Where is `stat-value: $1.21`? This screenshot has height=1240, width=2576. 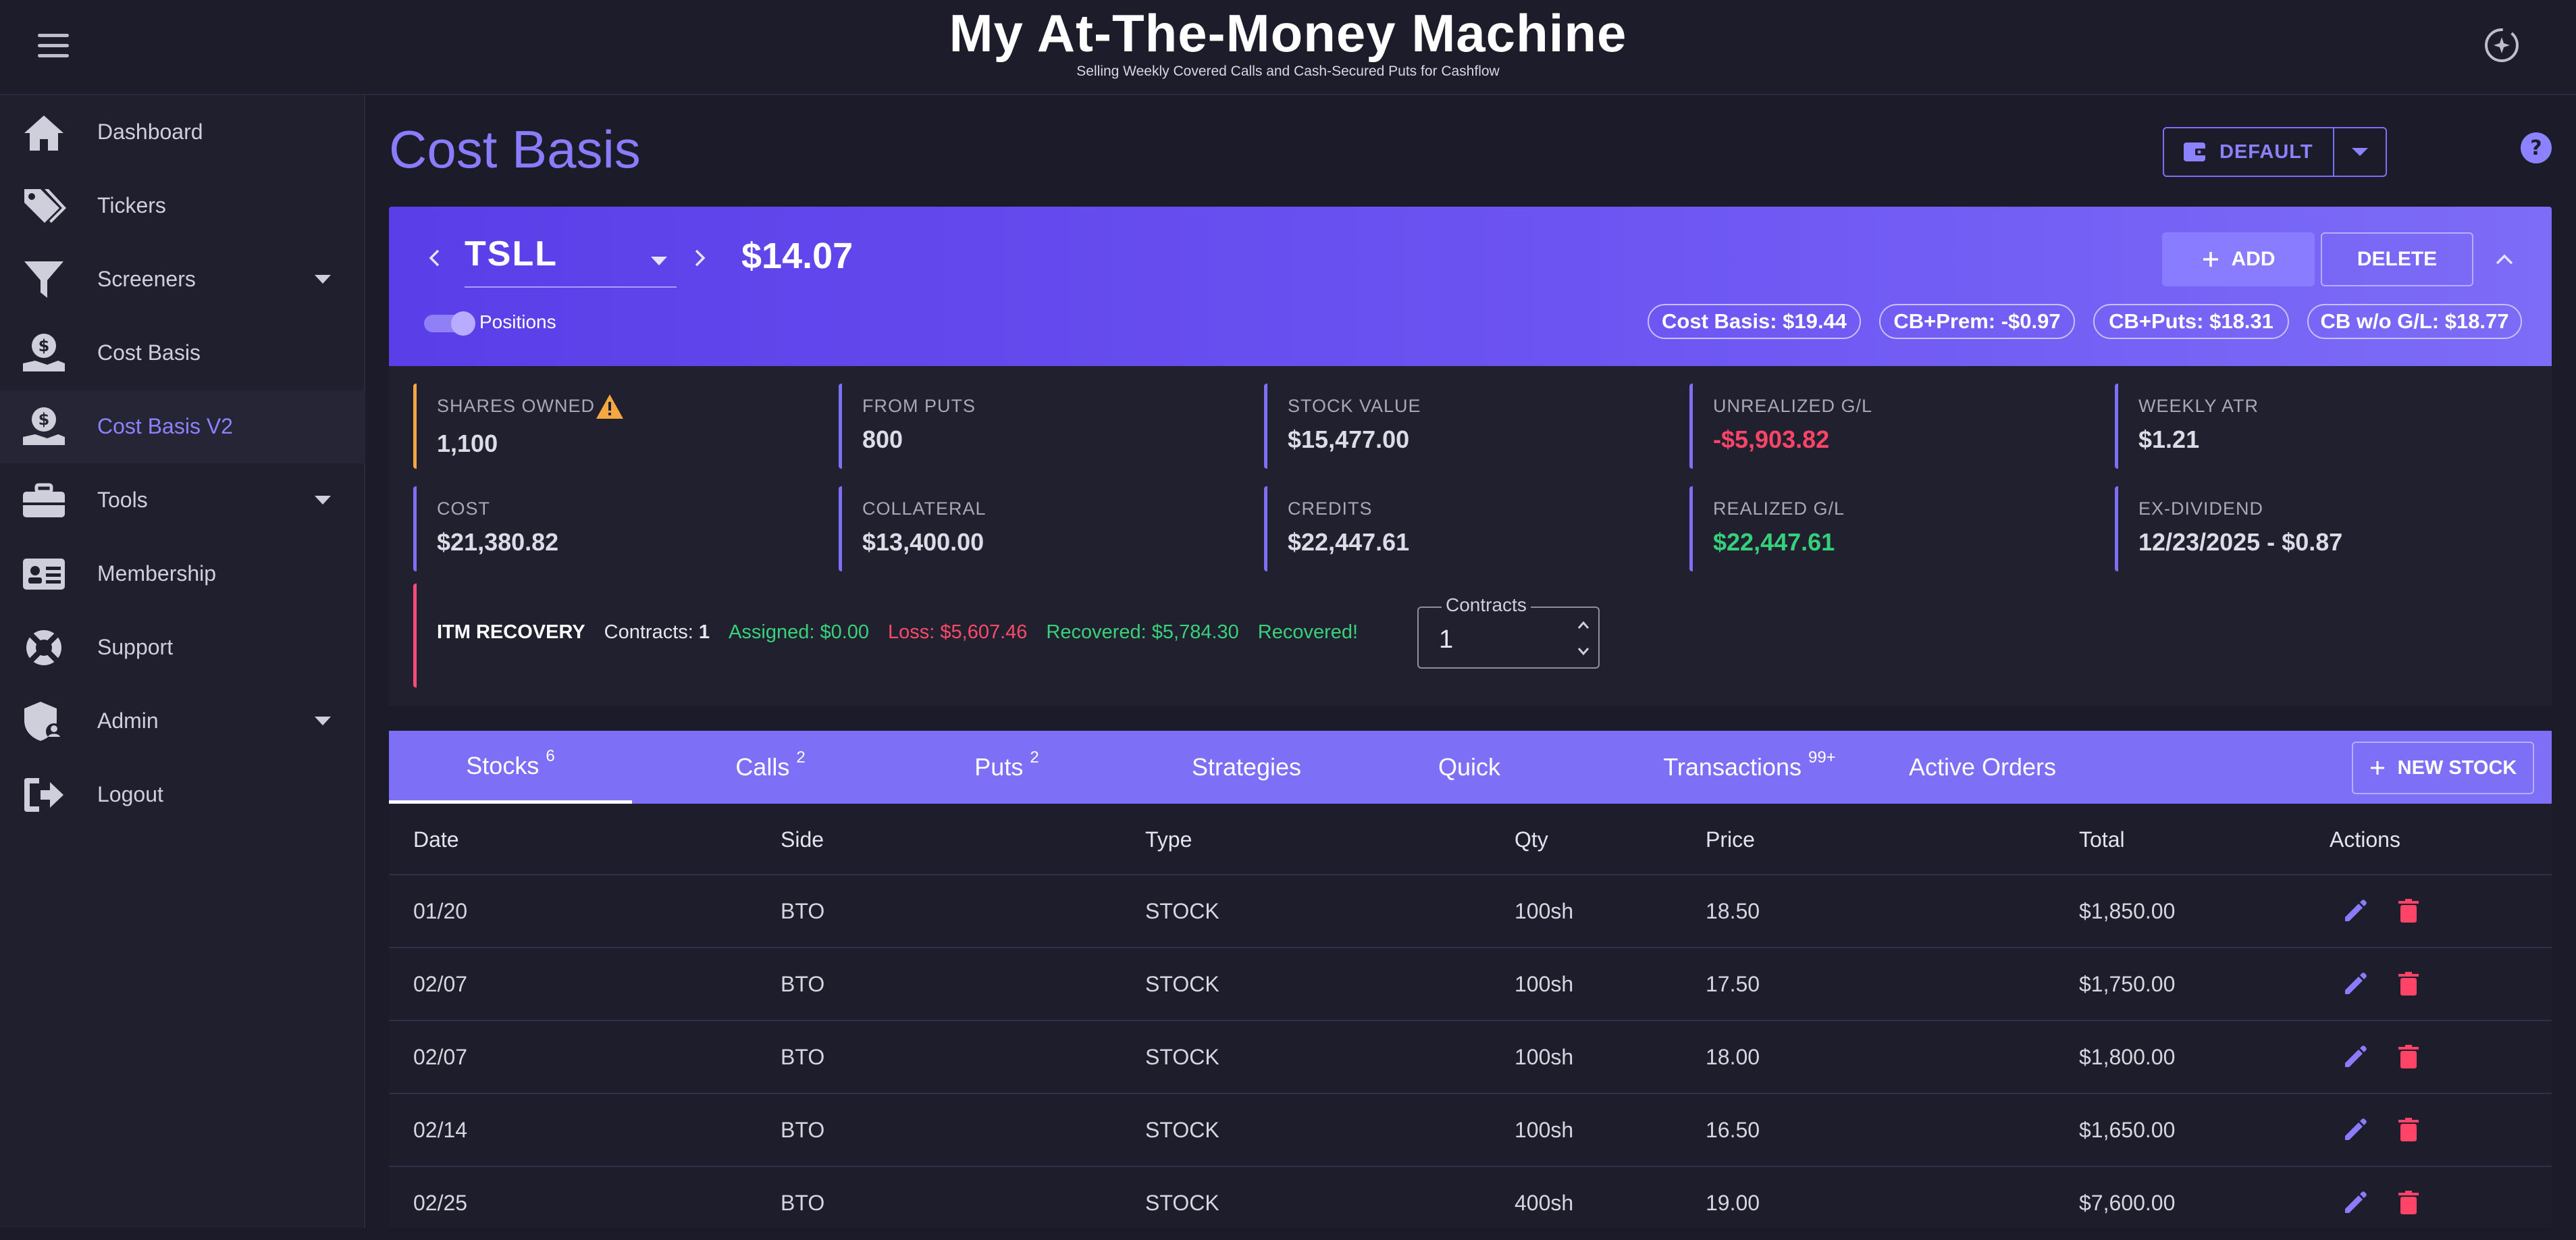
stat-value: $1.21 is located at coordinates (2169, 439).